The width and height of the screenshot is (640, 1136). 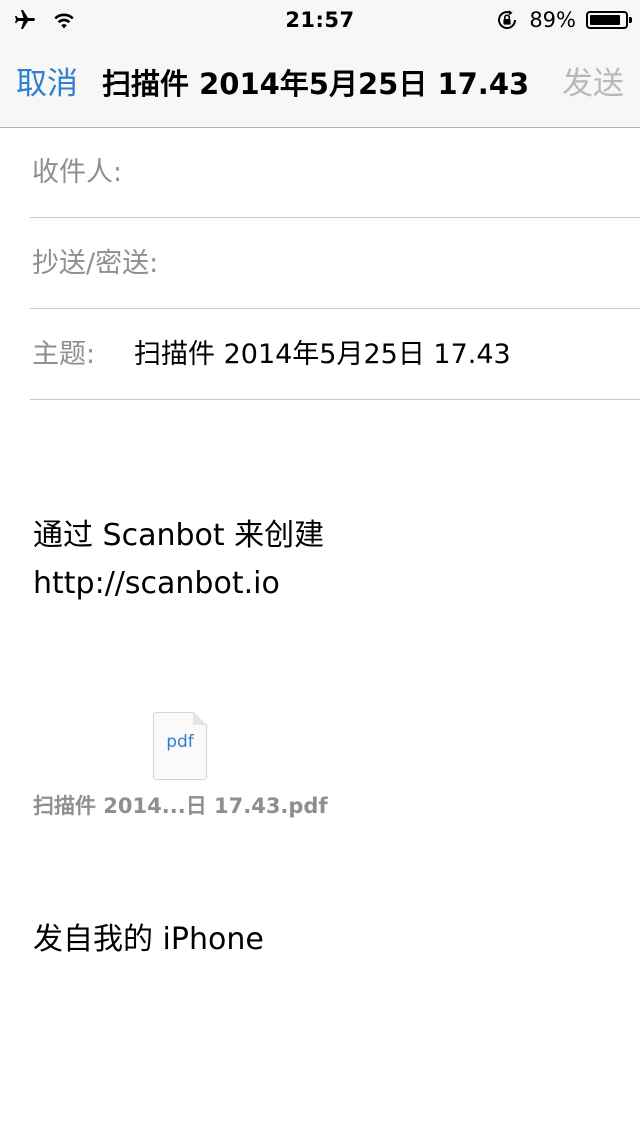 I want to click on subject-value: 扫描件 2014年5月25日 17.43, so click(x=322, y=355).